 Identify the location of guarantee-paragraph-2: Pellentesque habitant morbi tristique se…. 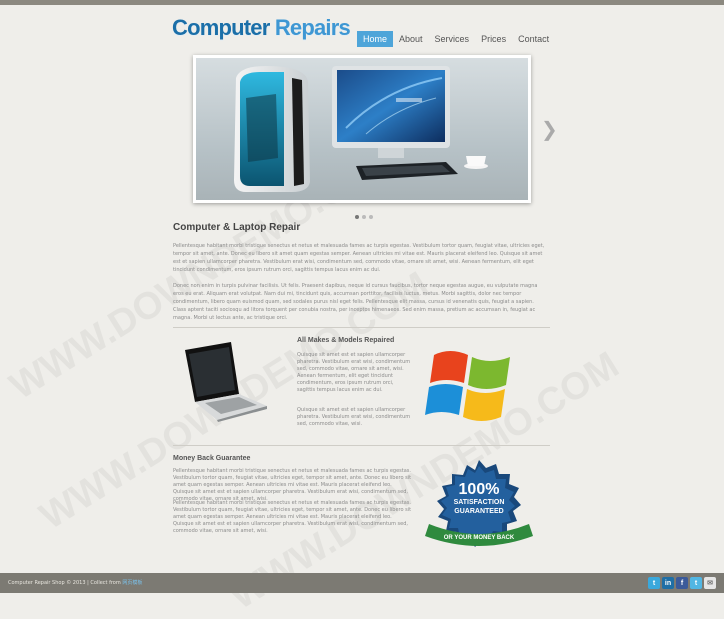
(292, 517).